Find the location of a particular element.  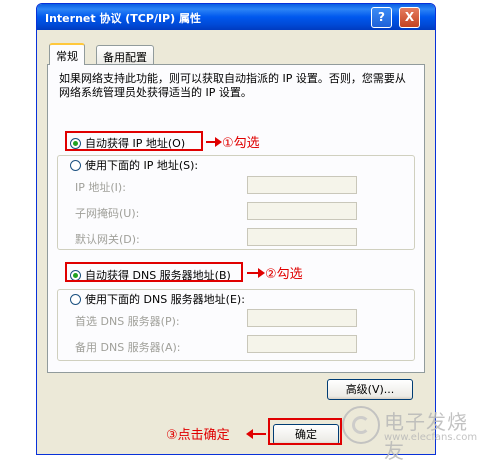

subnet-mask-input is located at coordinates (302, 211).